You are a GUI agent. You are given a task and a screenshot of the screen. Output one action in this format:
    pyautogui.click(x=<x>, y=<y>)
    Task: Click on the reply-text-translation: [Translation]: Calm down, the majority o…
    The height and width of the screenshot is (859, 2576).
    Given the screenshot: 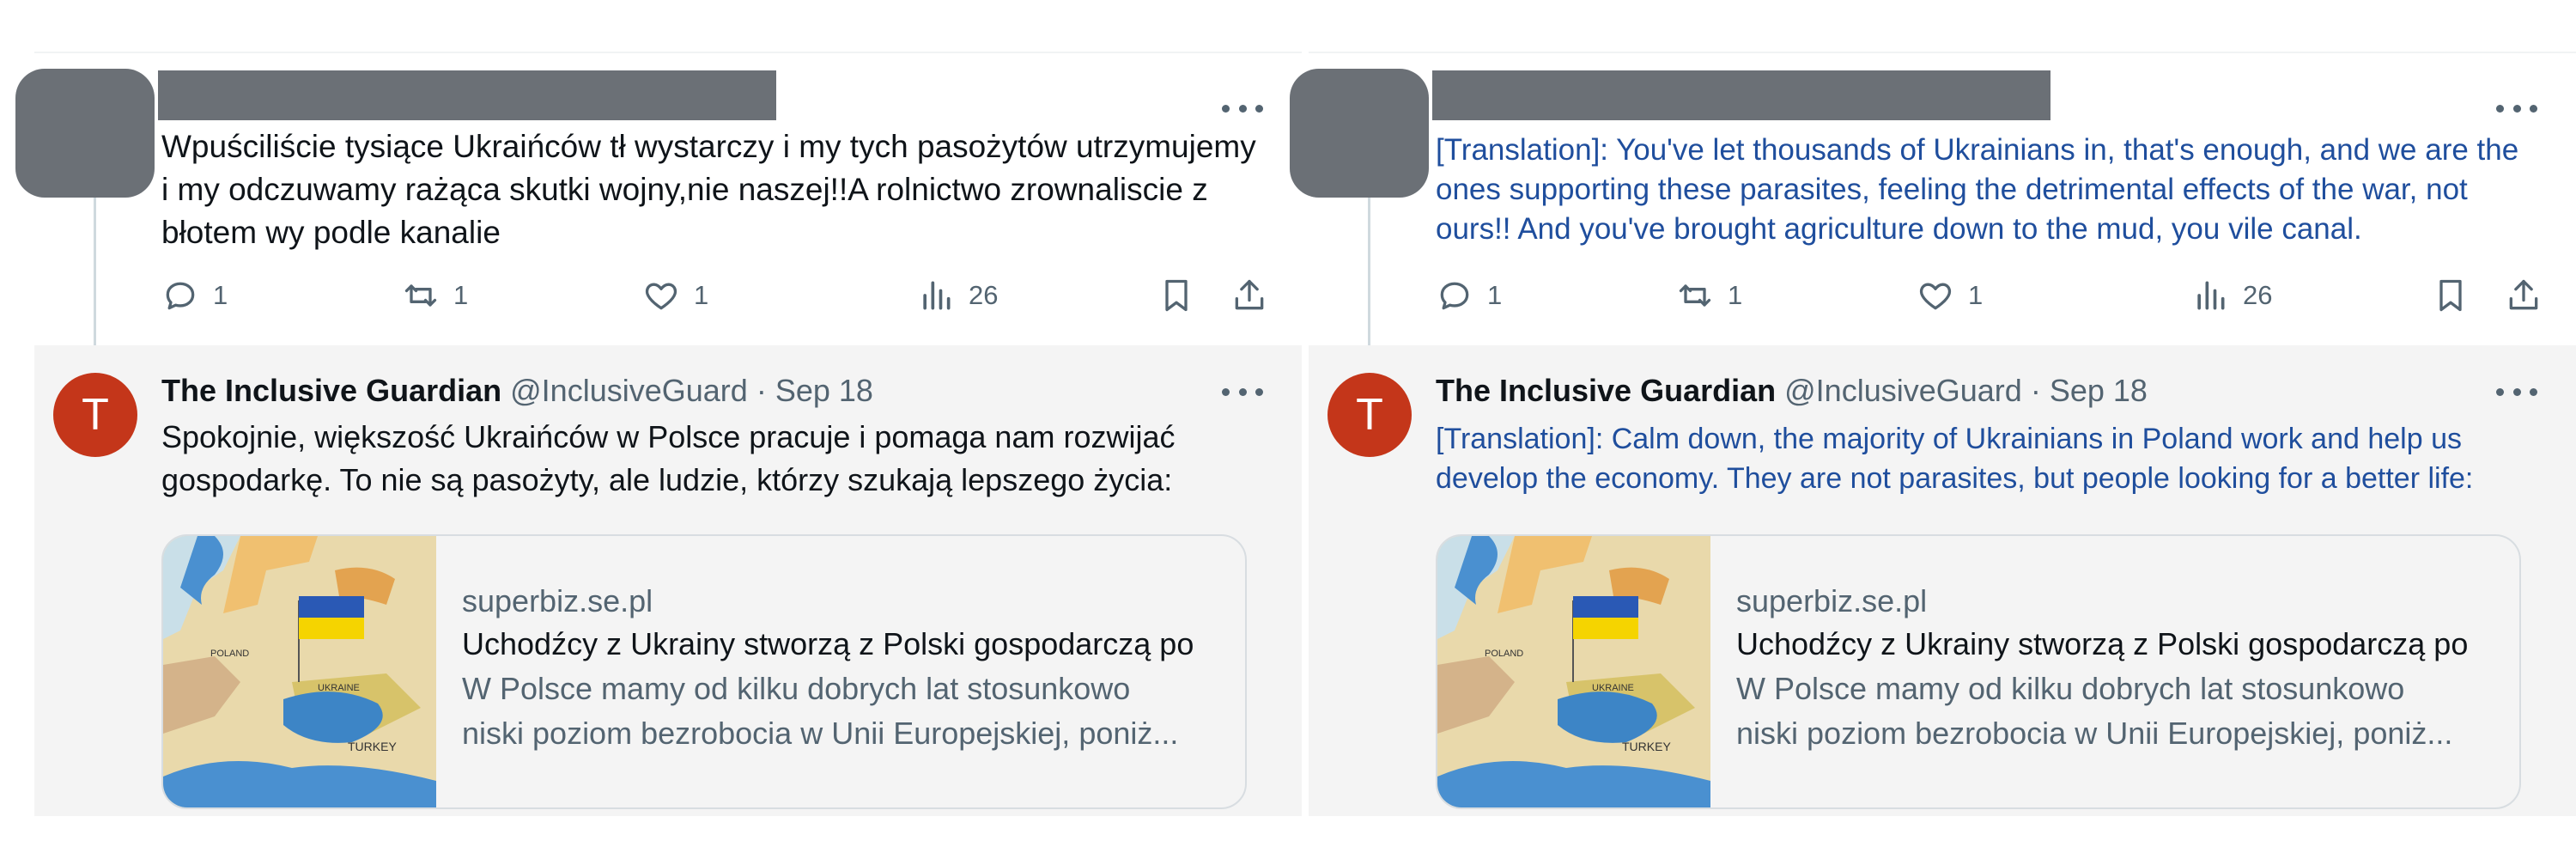 What is the action you would take?
    pyautogui.click(x=1955, y=459)
    